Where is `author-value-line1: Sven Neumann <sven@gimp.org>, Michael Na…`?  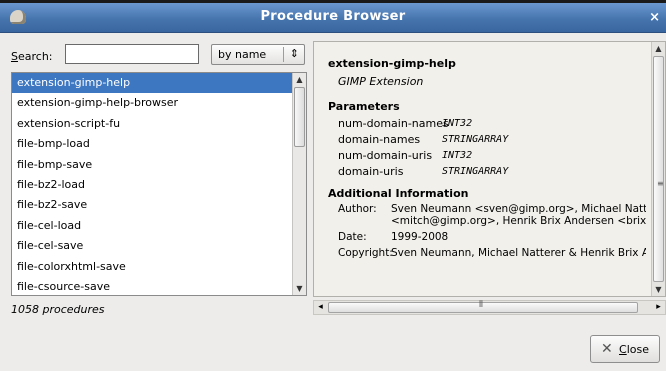
author-value-line1: Sven Neumann <sven@gimp.org>, Michael Na… is located at coordinates (518, 209).